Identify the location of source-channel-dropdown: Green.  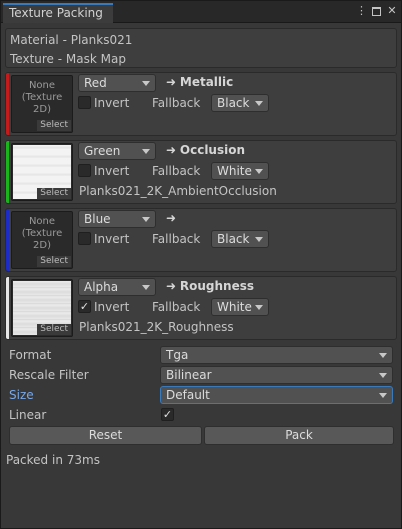
(117, 151).